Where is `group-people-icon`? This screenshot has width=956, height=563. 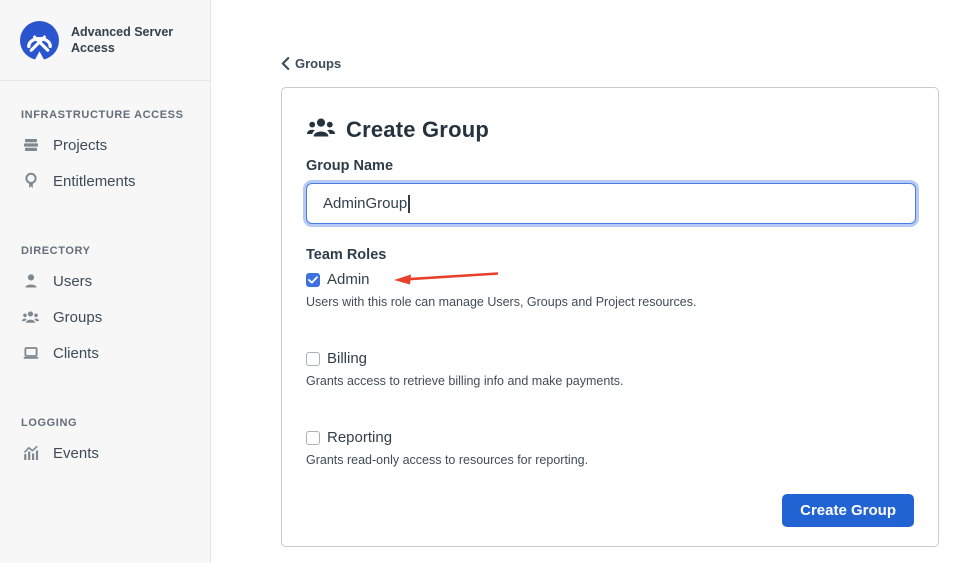 group-people-icon is located at coordinates (321, 129).